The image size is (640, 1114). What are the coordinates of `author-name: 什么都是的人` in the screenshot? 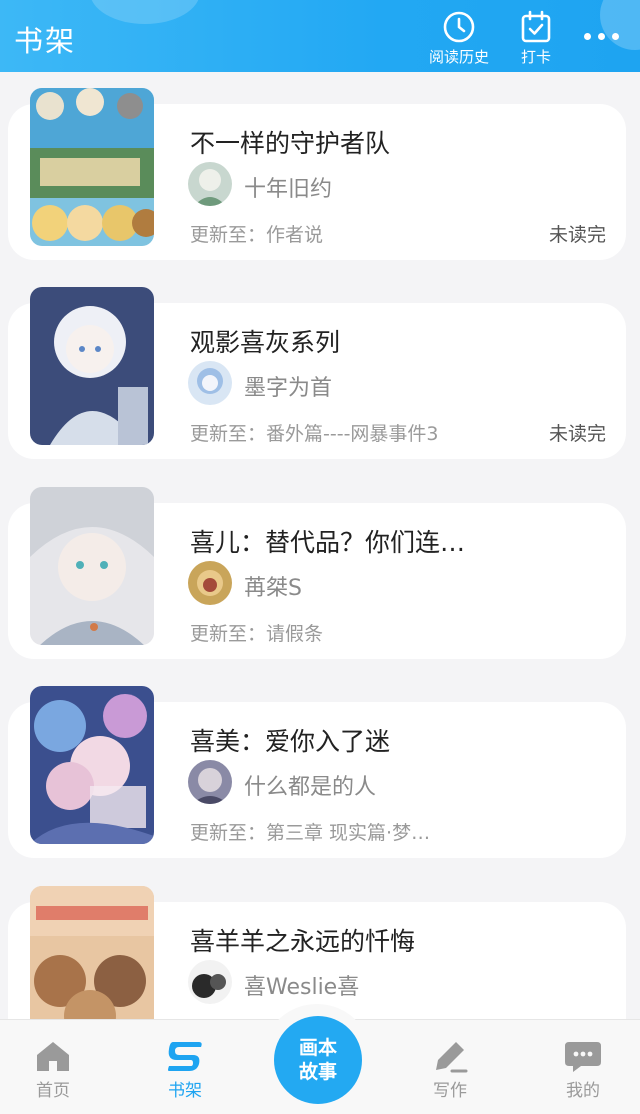 It's located at (310, 787).